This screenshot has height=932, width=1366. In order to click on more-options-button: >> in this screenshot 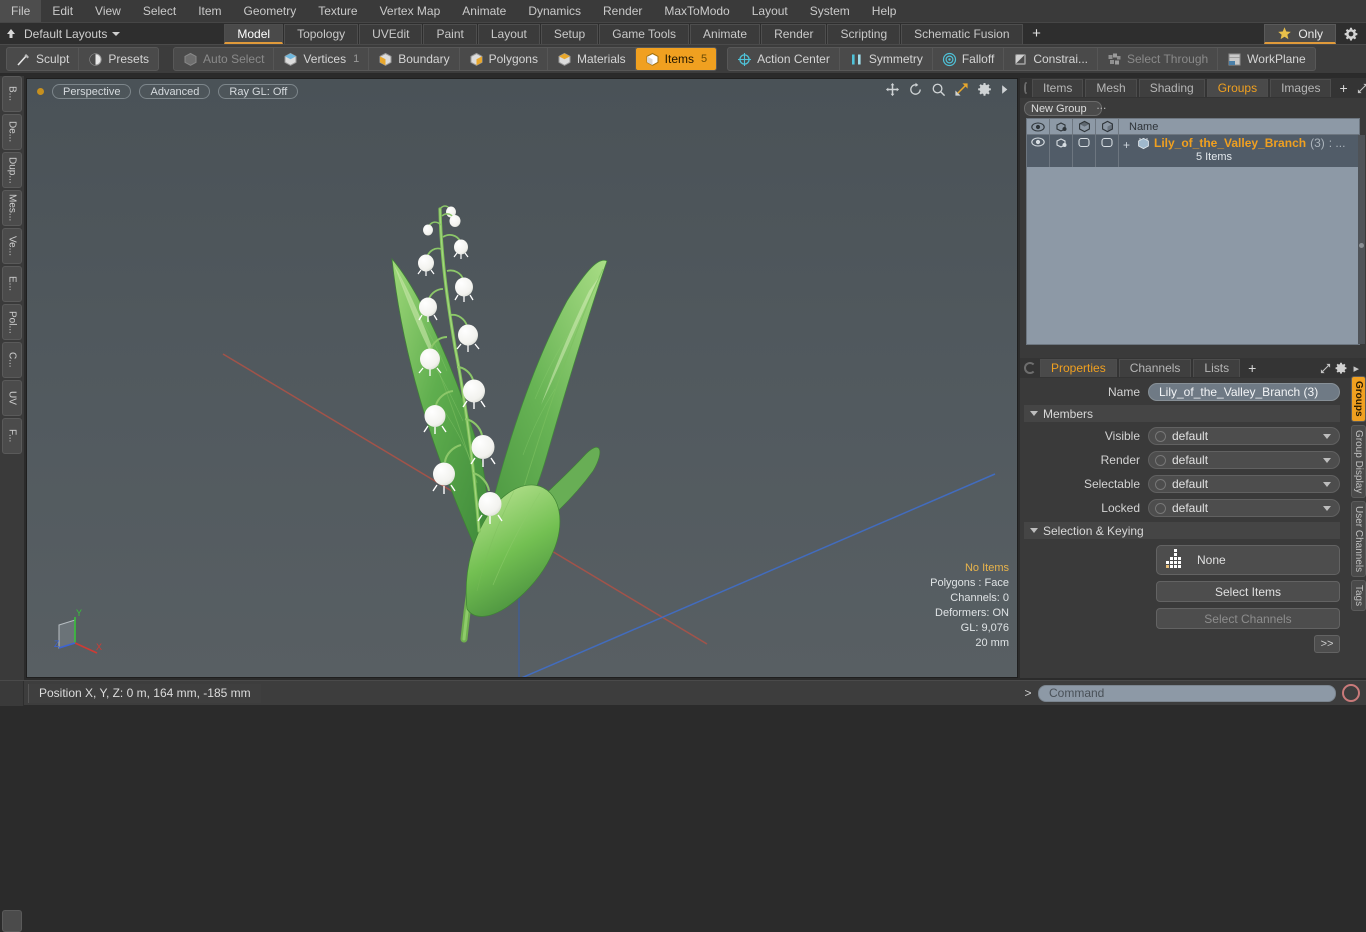, I will do `click(1327, 644)`.